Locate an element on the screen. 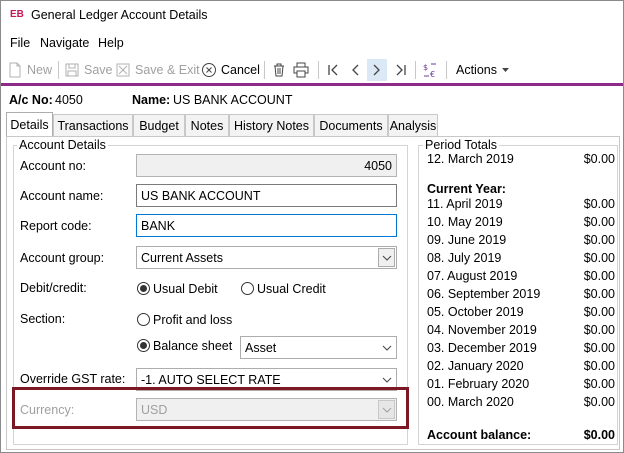  section-type-select: Asset is located at coordinates (318, 347).